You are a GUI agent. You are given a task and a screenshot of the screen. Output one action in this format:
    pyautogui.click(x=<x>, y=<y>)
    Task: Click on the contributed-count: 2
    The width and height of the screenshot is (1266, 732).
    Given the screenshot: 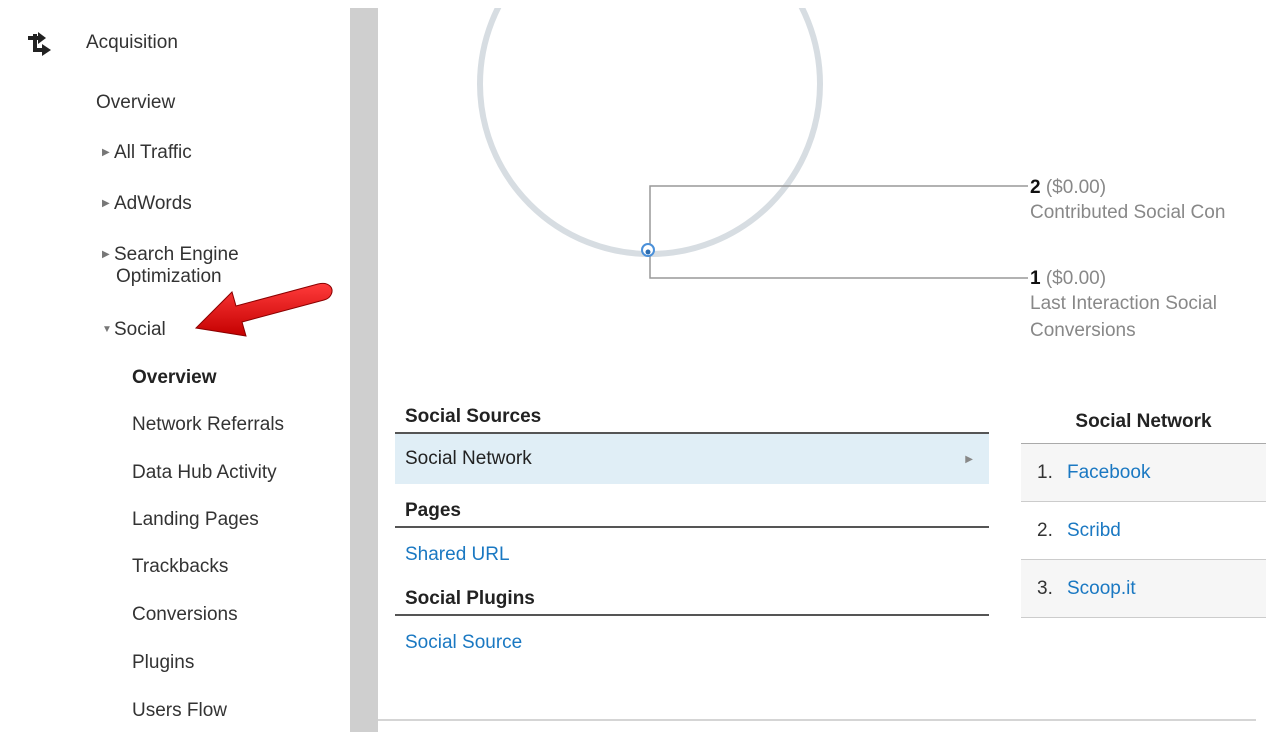 What is the action you would take?
    pyautogui.click(x=1035, y=187)
    